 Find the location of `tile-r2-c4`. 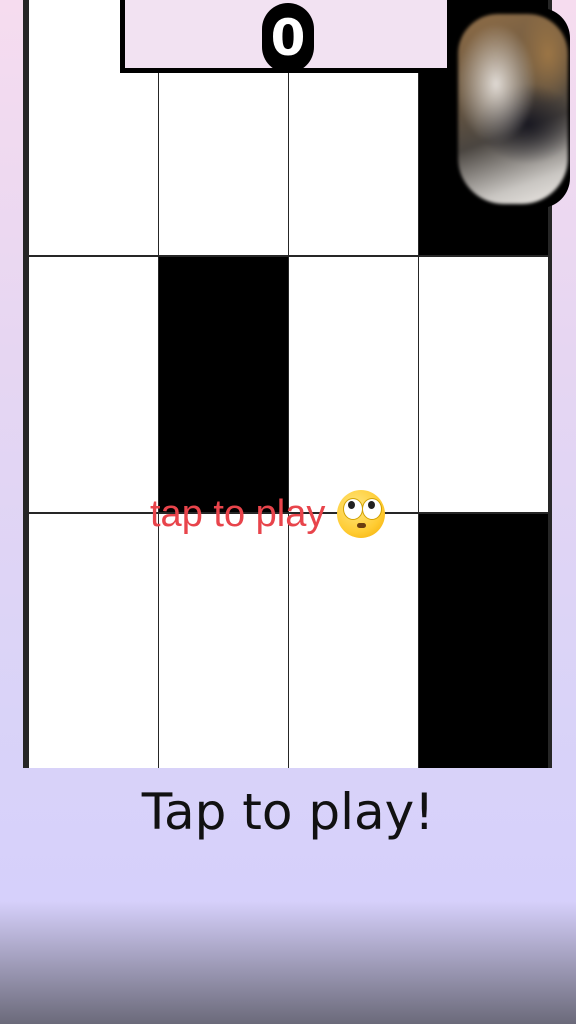

tile-r2-c4 is located at coordinates (483, 384).